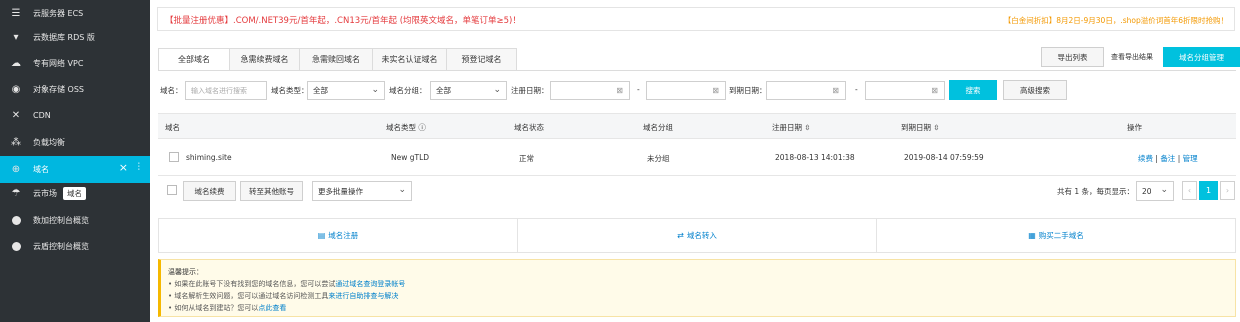 Image resolution: width=1240 pixels, height=322 pixels. Describe the element at coordinates (526, 158) in the screenshot. I see `domain-status-cell: 正常` at that location.